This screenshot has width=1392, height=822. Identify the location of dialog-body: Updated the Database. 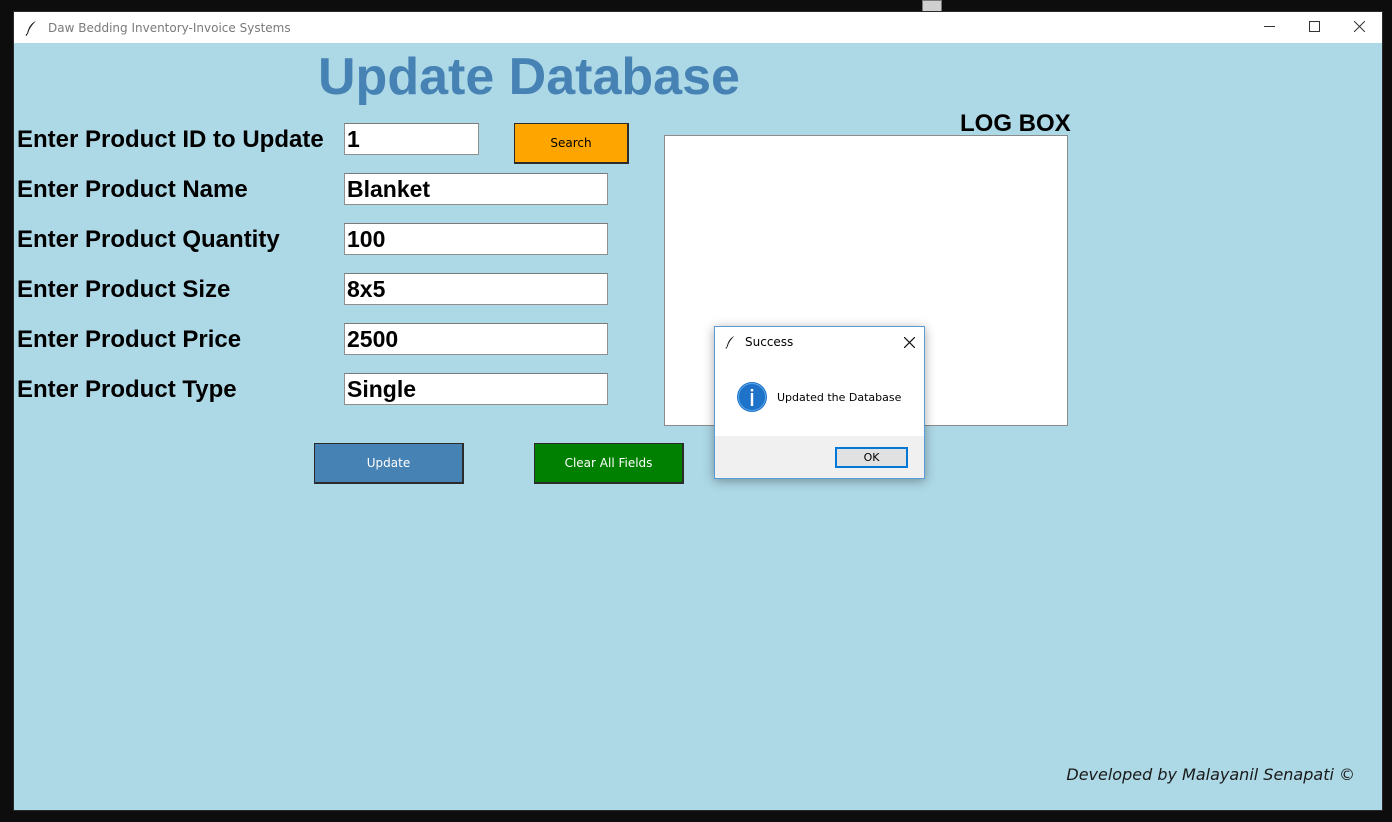
(819, 396).